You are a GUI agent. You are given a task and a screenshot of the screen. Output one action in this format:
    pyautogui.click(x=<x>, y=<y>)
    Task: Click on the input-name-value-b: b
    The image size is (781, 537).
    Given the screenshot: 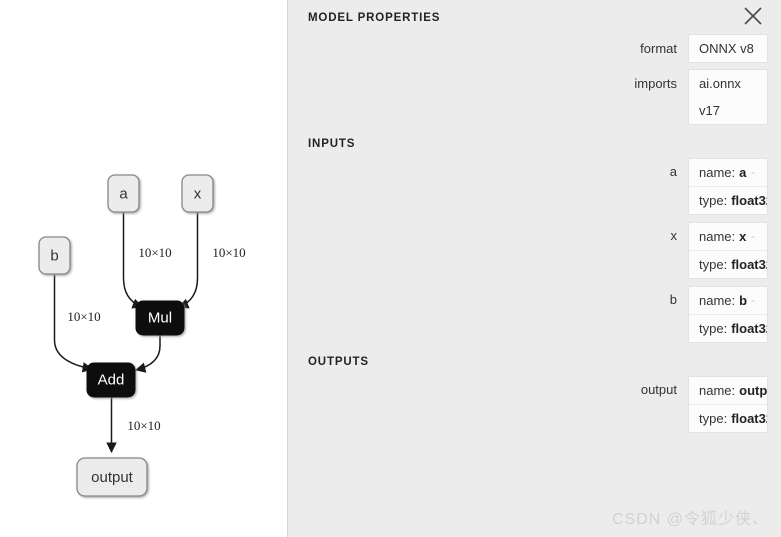 What is the action you would take?
    pyautogui.click(x=743, y=300)
    